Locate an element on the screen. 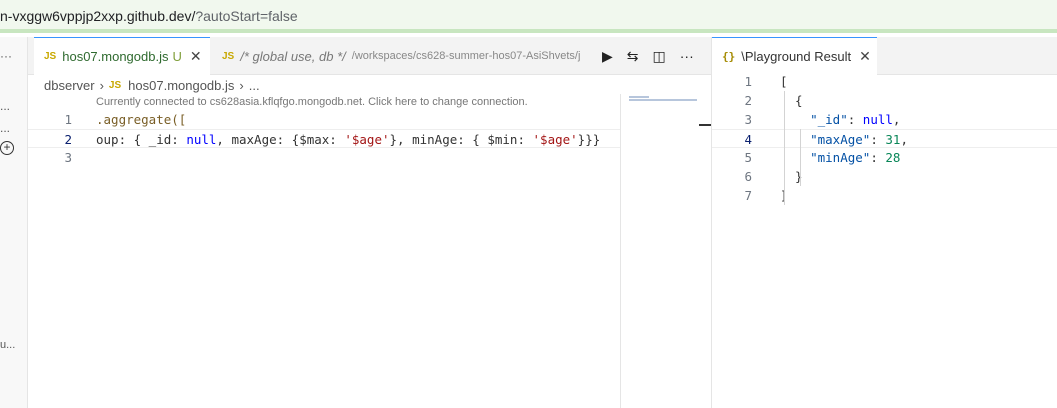 This screenshot has width=1057, height=408. code-token: }}} is located at coordinates (589, 139).